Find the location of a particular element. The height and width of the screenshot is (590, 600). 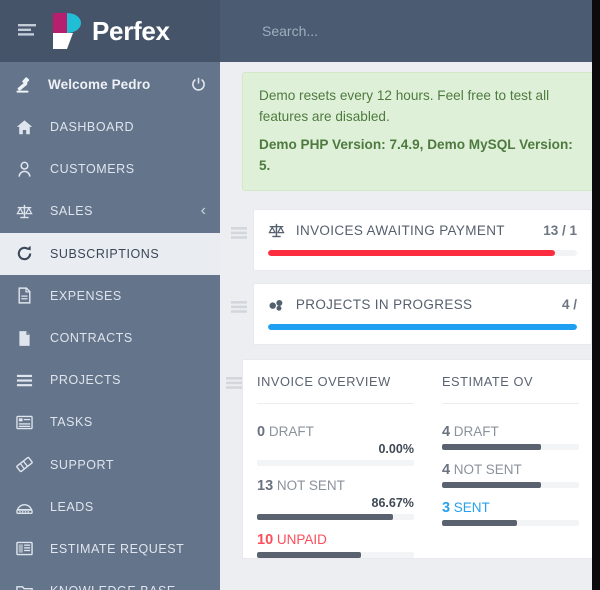

progress-card-row: PROJECTS IN PROGRESS 4 / is located at coordinates (409, 314).